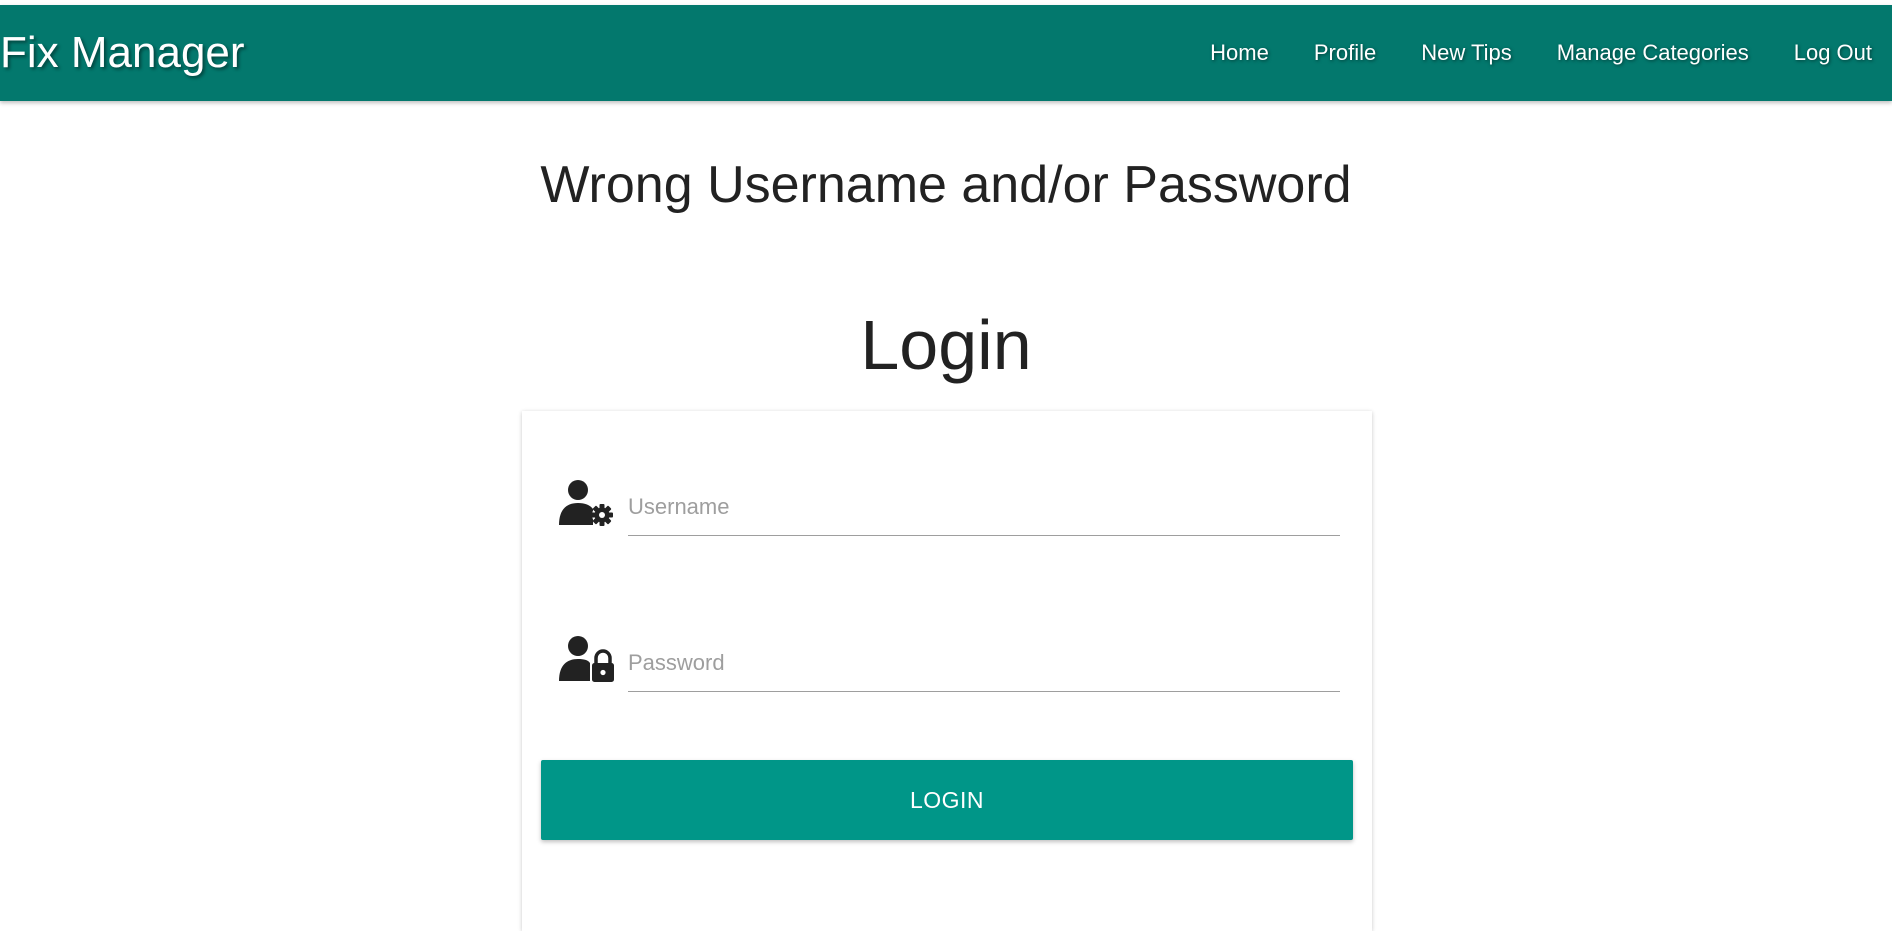  I want to click on username-field, so click(949, 509).